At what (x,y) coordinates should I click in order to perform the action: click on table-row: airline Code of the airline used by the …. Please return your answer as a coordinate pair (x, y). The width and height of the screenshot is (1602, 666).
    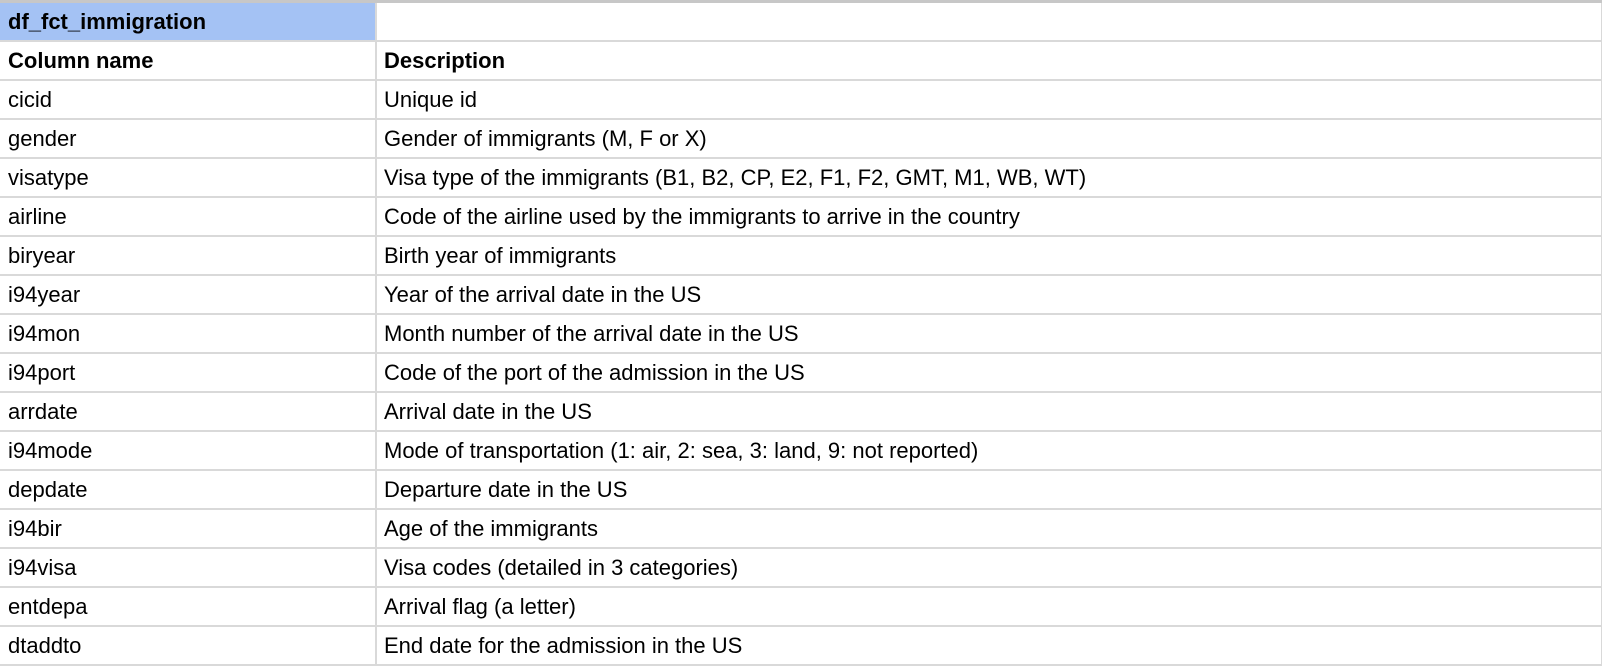
    Looking at the image, I should click on (801, 217).